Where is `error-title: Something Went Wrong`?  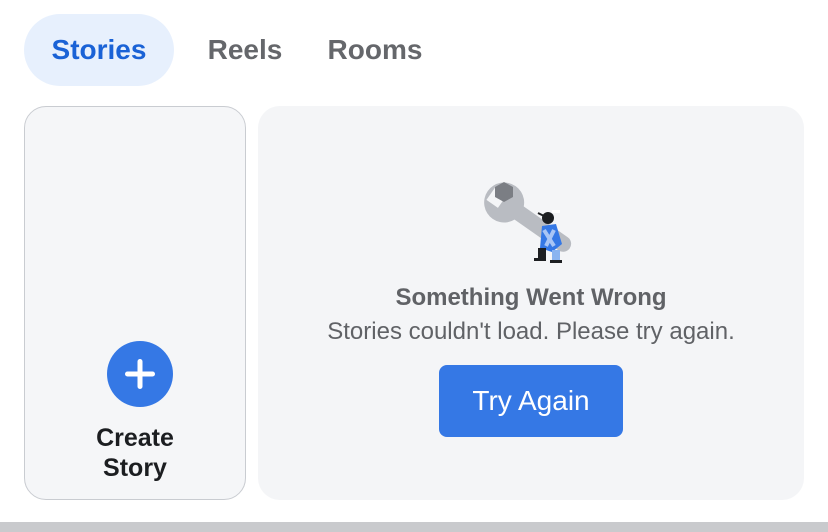 error-title: Something Went Wrong is located at coordinates (531, 297).